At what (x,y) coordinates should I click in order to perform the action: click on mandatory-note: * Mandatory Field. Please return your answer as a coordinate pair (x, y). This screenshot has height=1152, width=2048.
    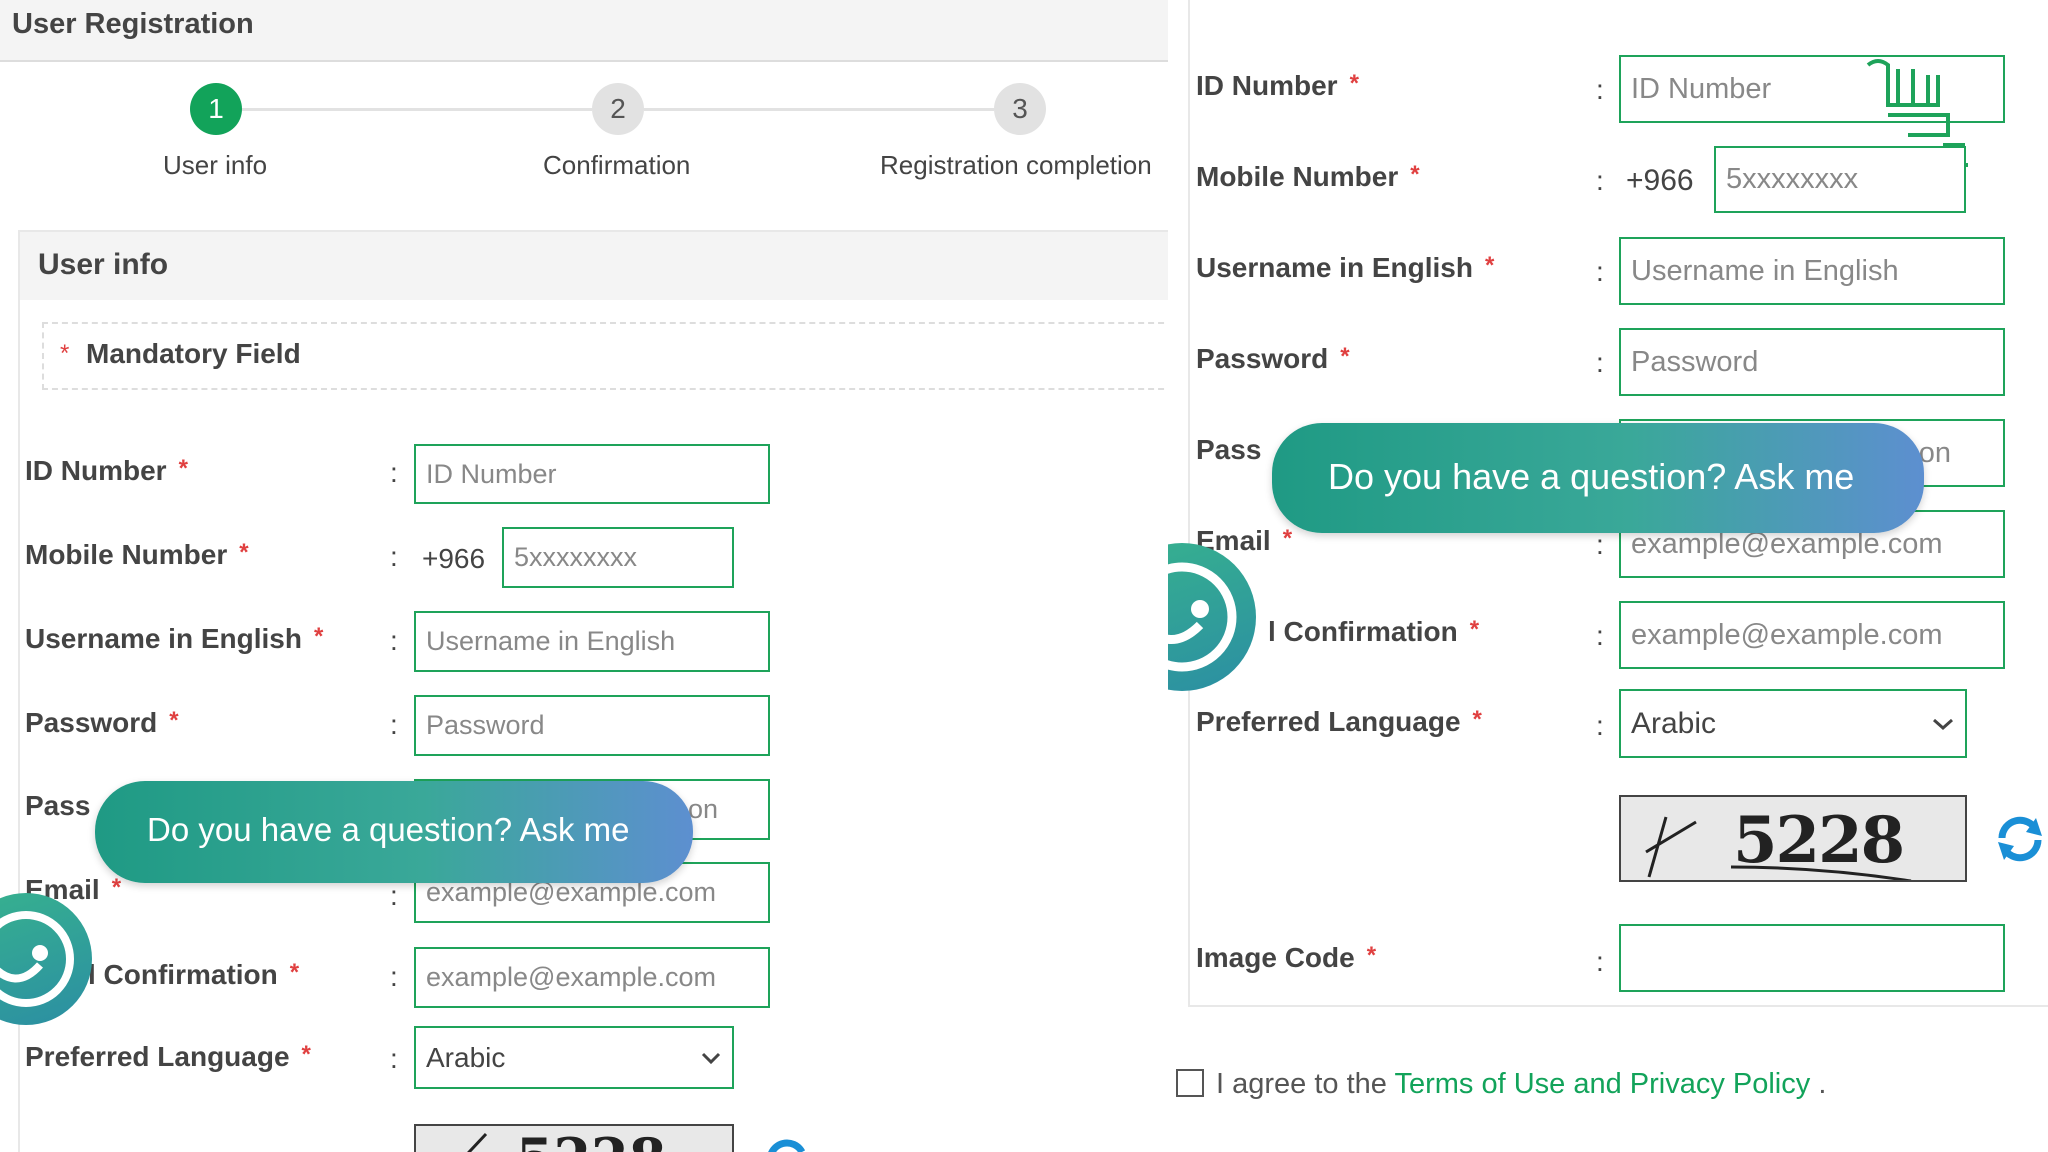
    Looking at the image, I should click on (605, 356).